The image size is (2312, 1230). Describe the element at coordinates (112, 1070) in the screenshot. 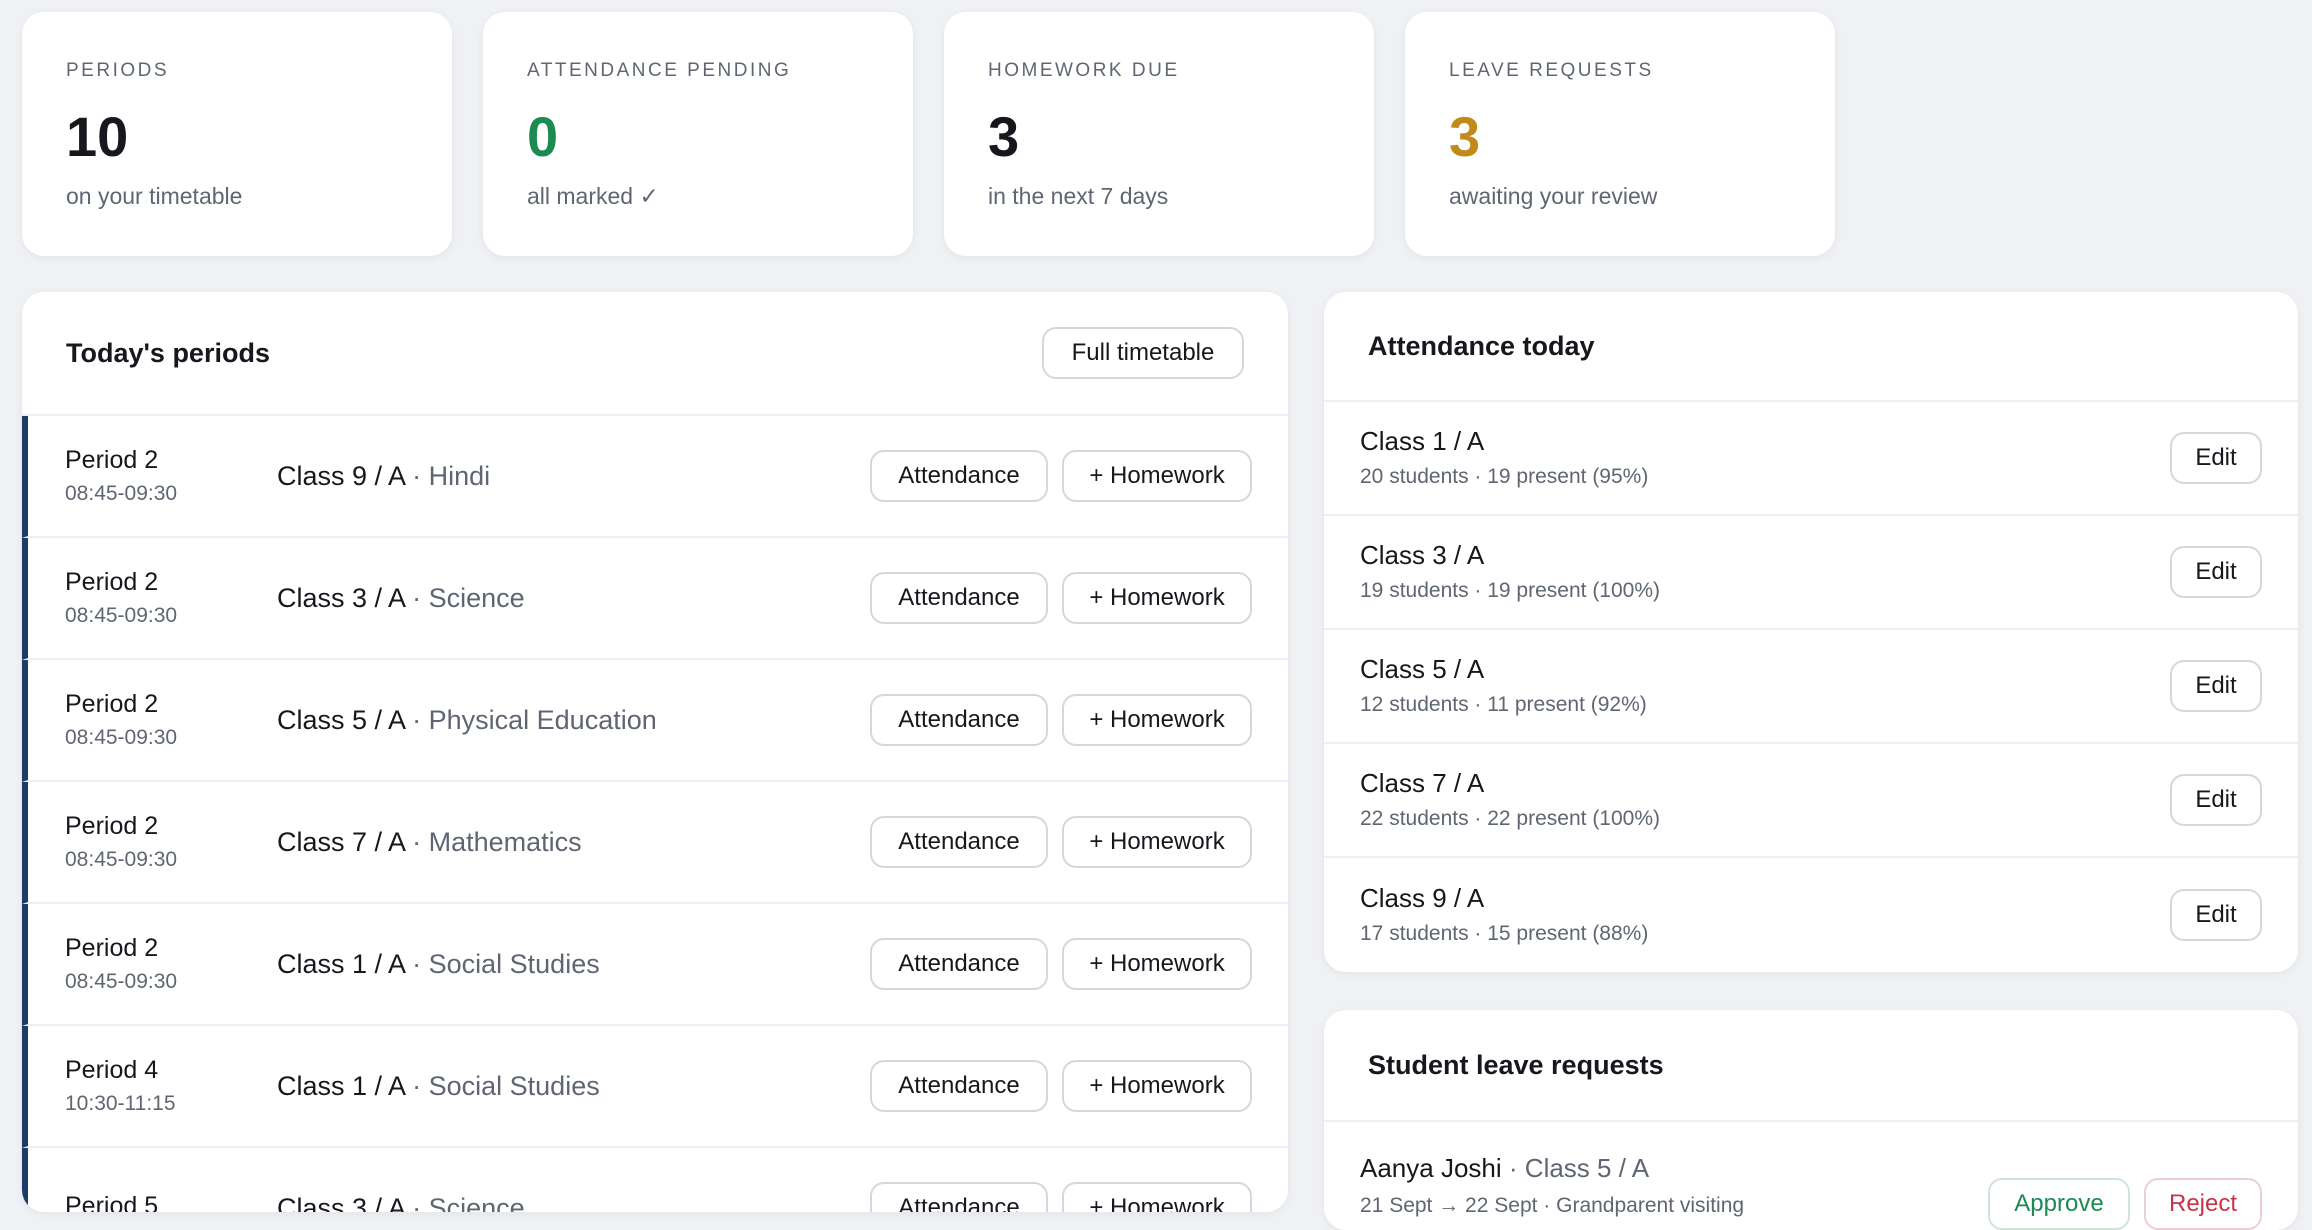

I see `period-name: Period 4` at that location.